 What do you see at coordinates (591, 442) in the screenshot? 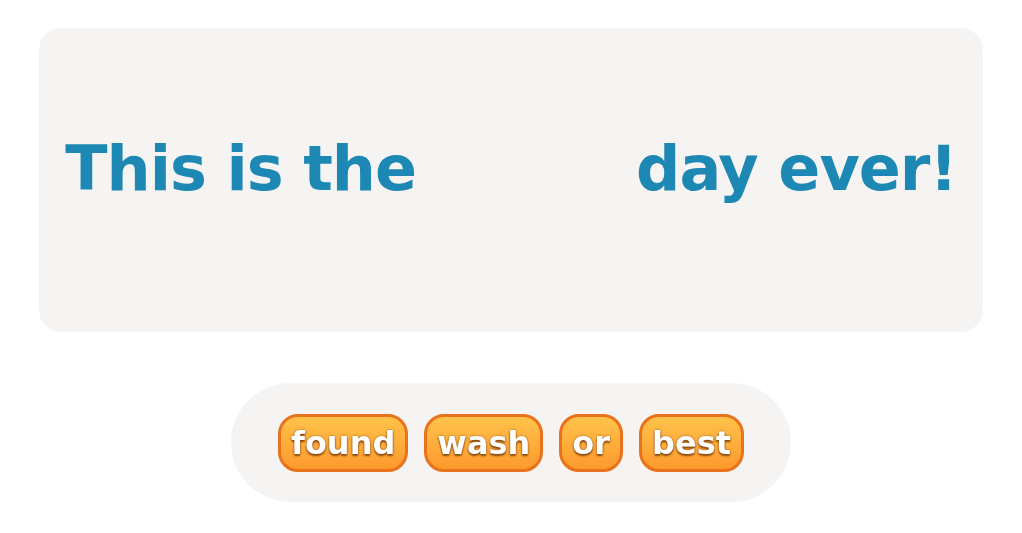
I see `word-button: or` at bounding box center [591, 442].